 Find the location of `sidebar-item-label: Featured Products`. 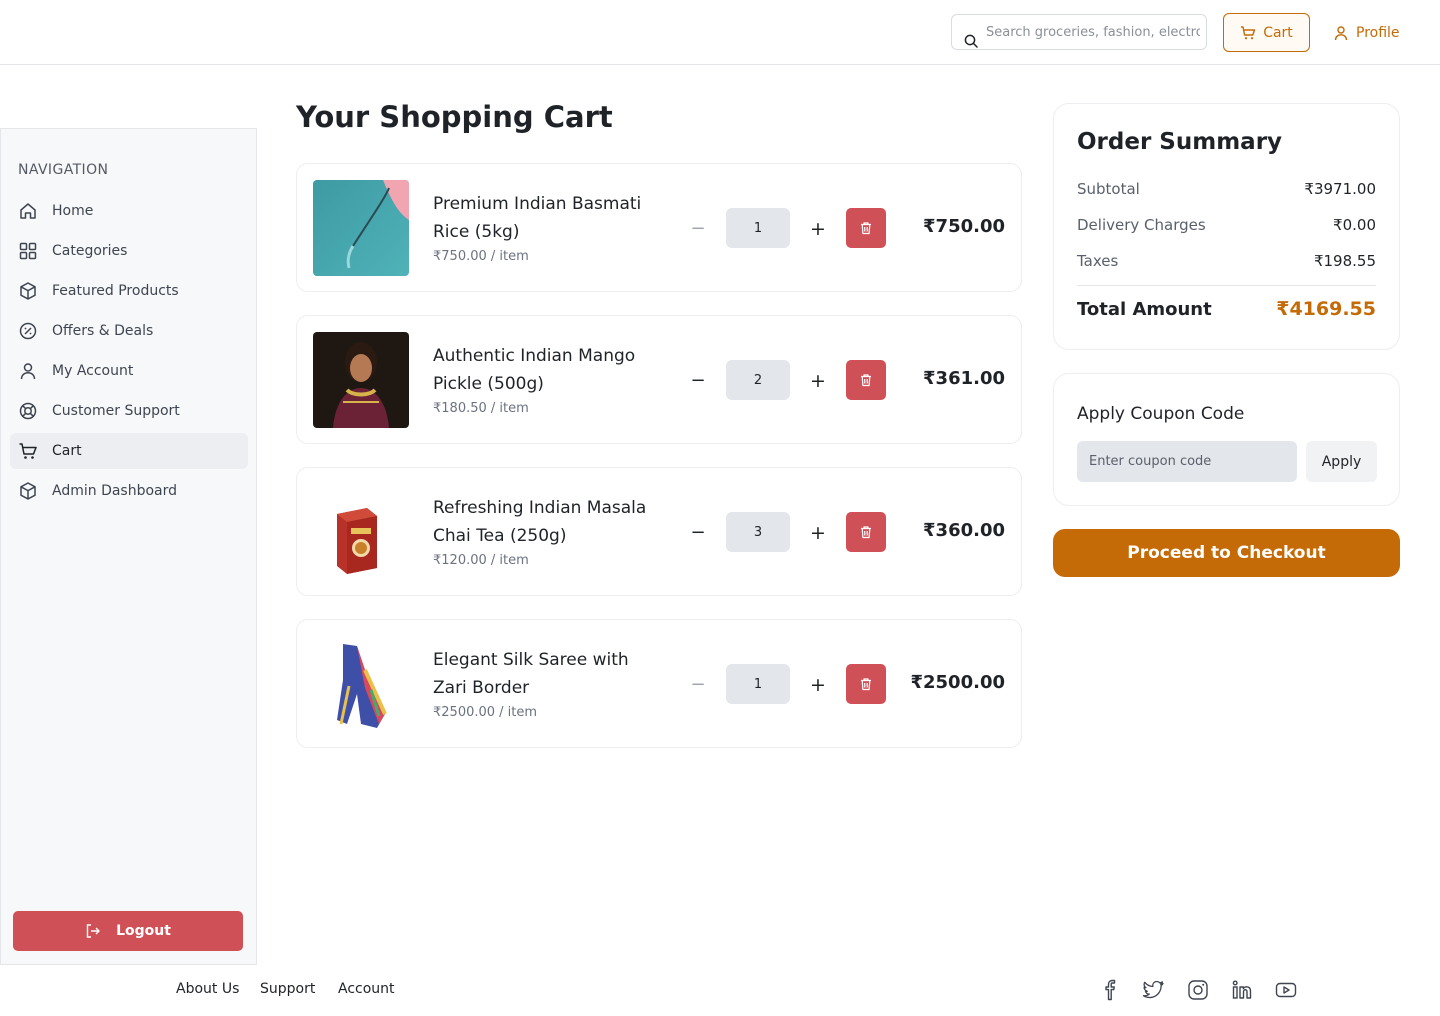

sidebar-item-label: Featured Products is located at coordinates (115, 291).